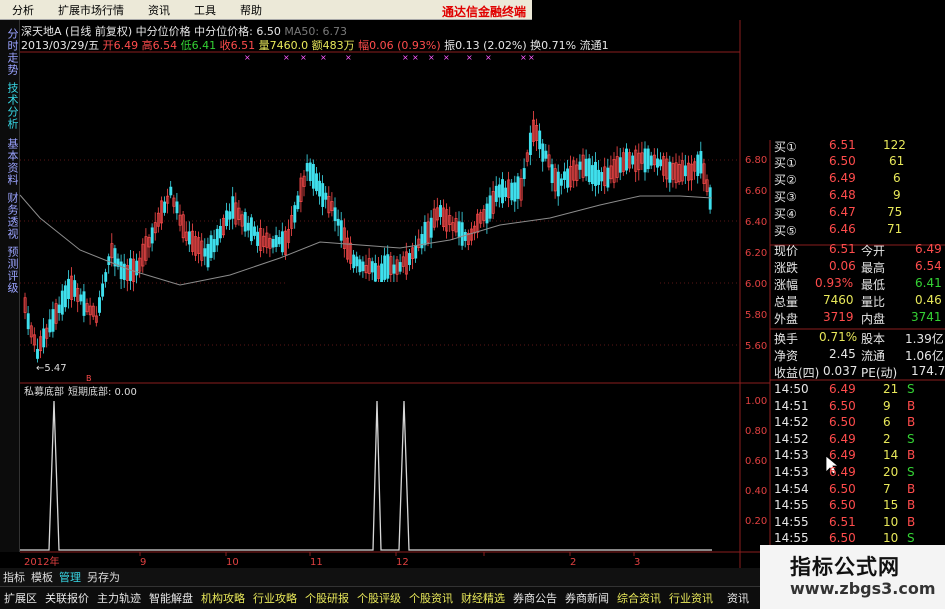 The width and height of the screenshot is (945, 609). I want to click on tick-row: 14:55 6.51 10 B, so click(858, 523).